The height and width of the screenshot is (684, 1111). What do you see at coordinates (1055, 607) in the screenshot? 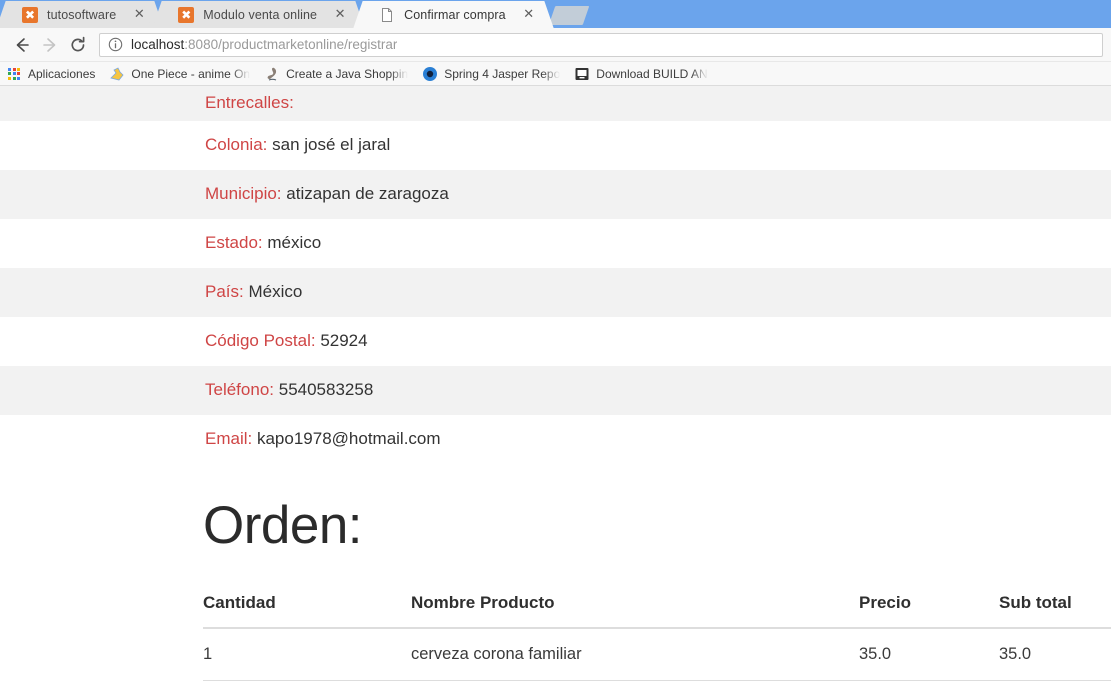
I see `column-header-sub-total: Sub total` at bounding box center [1055, 607].